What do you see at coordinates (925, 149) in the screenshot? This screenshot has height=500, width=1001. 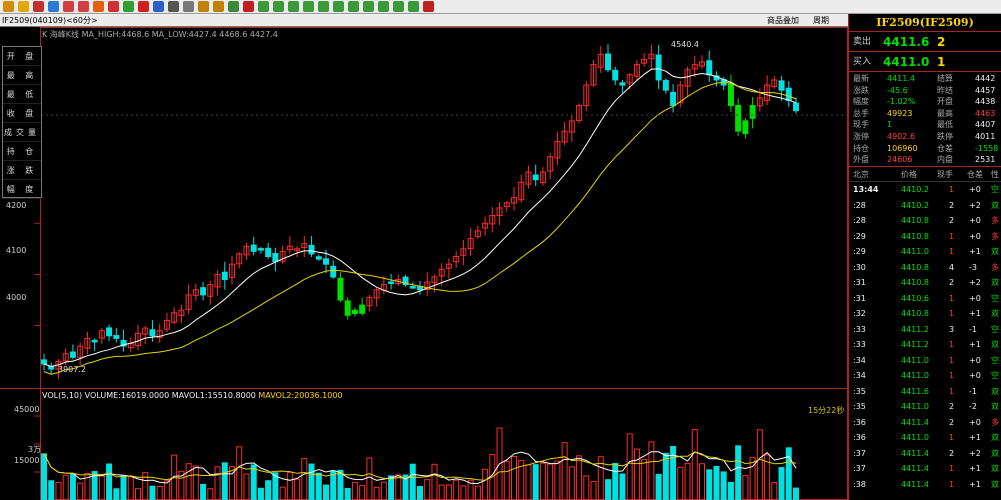 I see `quote-row: 持仓 106960 仓差 -1558` at bounding box center [925, 149].